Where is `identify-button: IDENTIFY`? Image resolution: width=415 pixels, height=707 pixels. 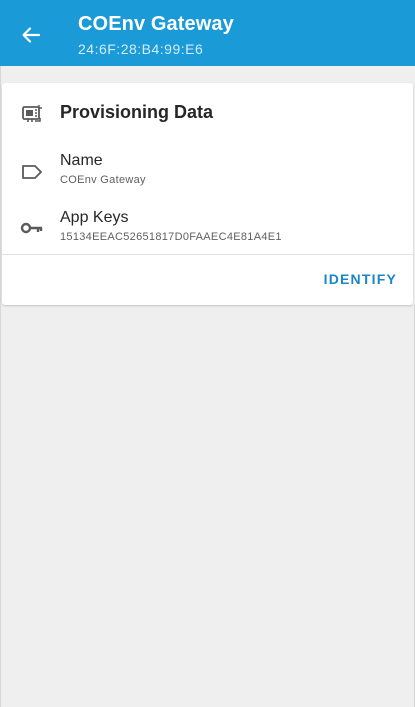
identify-button: IDENTIFY is located at coordinates (360, 279).